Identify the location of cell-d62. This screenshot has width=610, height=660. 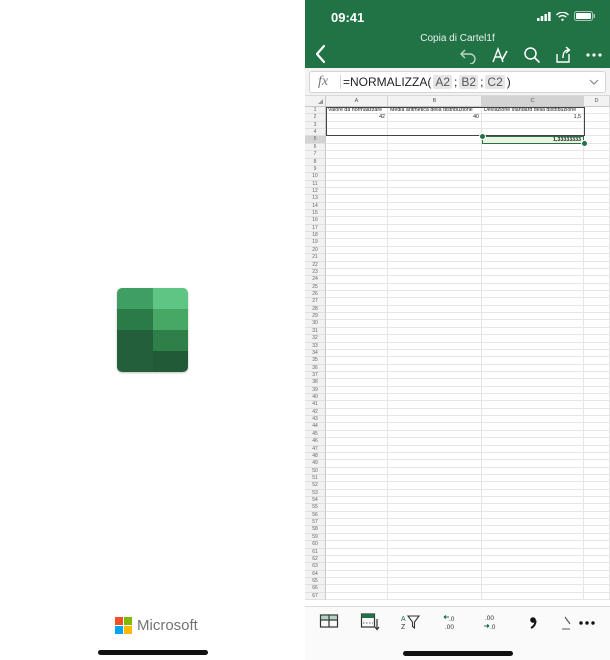
(597, 559).